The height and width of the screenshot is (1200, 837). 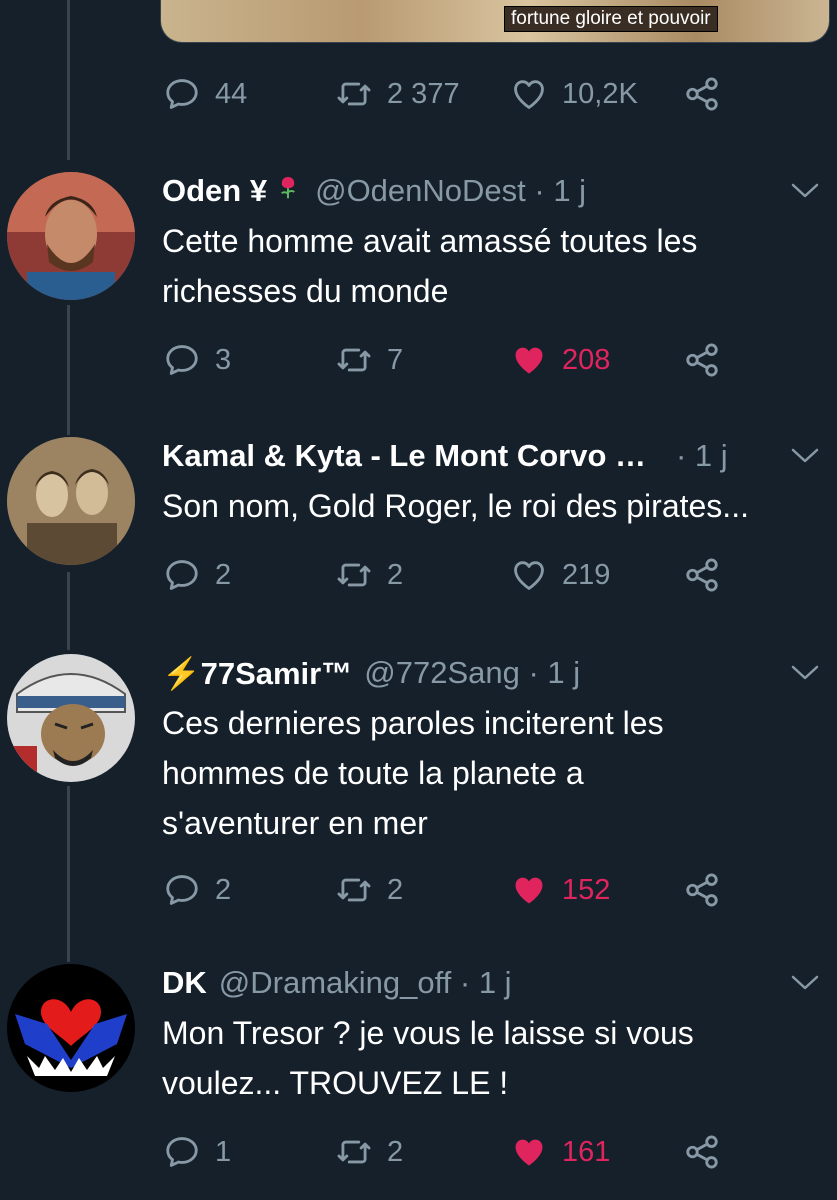 I want to click on like-button: 161, so click(x=560, y=1152).